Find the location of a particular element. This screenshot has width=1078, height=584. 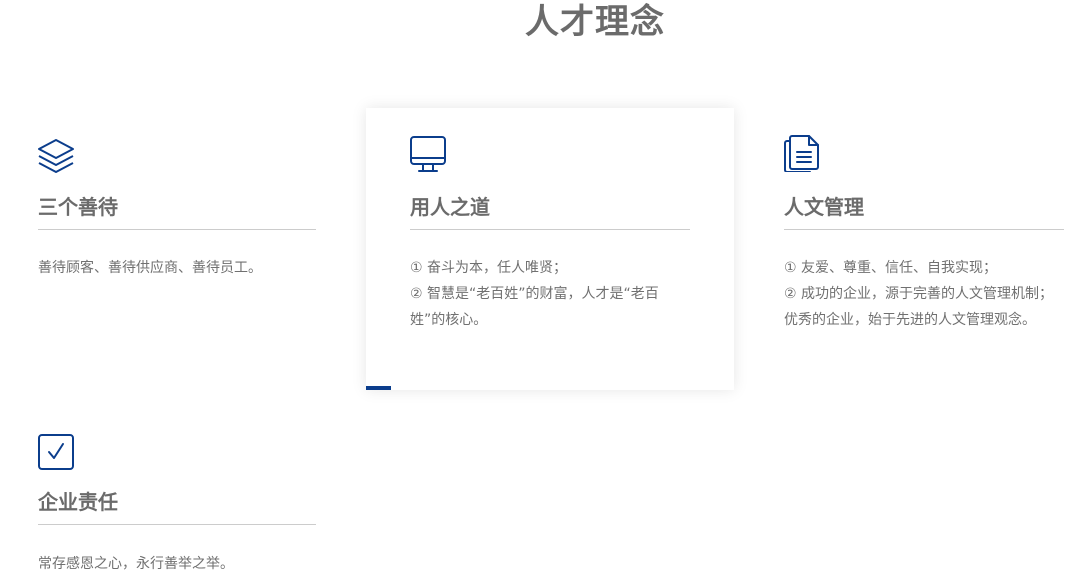

card-corporate-responsibility: 企业责任 常存感恩之心，永行善举之举。 is located at coordinates (170, 494).